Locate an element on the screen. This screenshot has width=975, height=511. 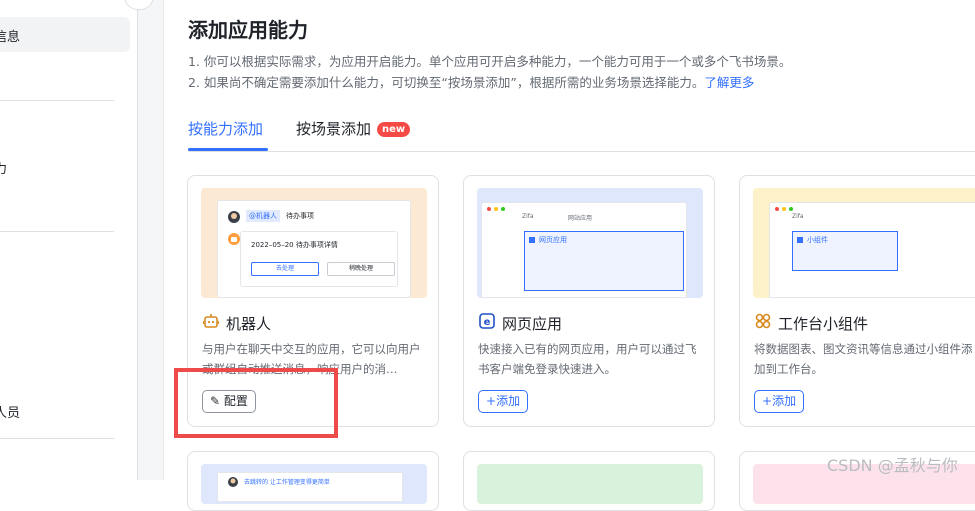
preview-later-button: 稍晚处理 is located at coordinates (361, 269).